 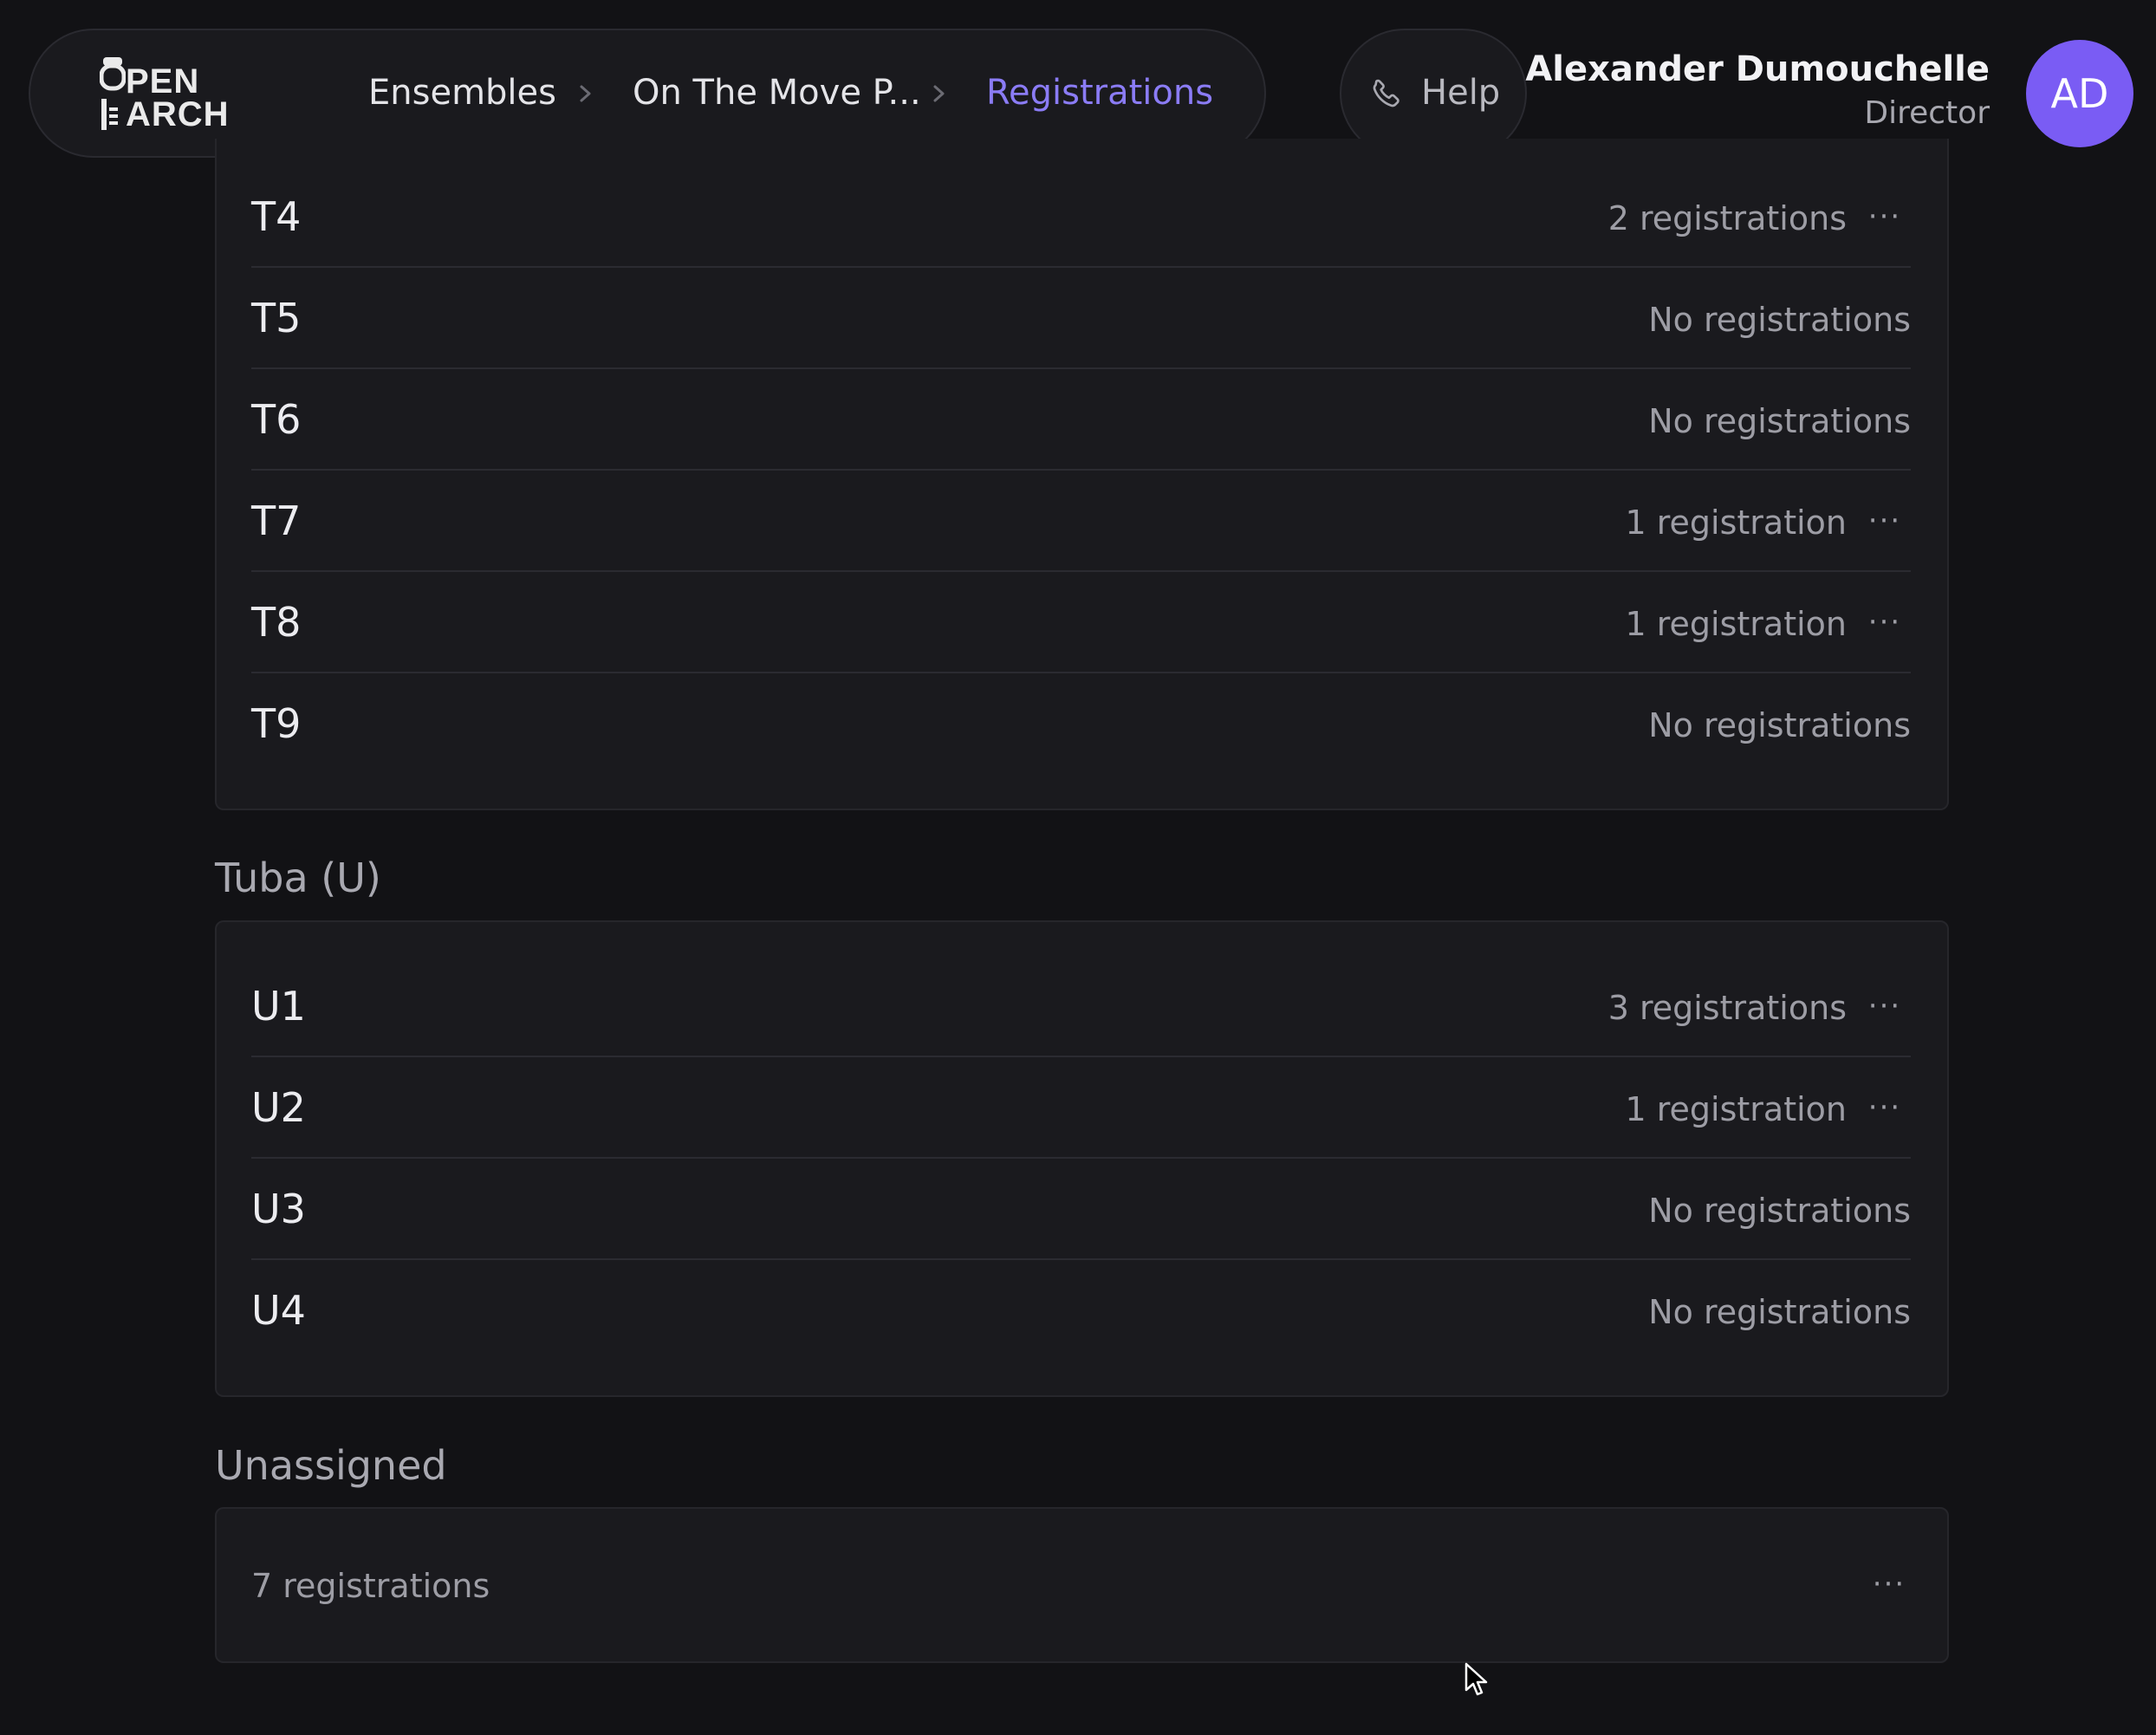 I want to click on slot-label: U1, so click(x=278, y=1007).